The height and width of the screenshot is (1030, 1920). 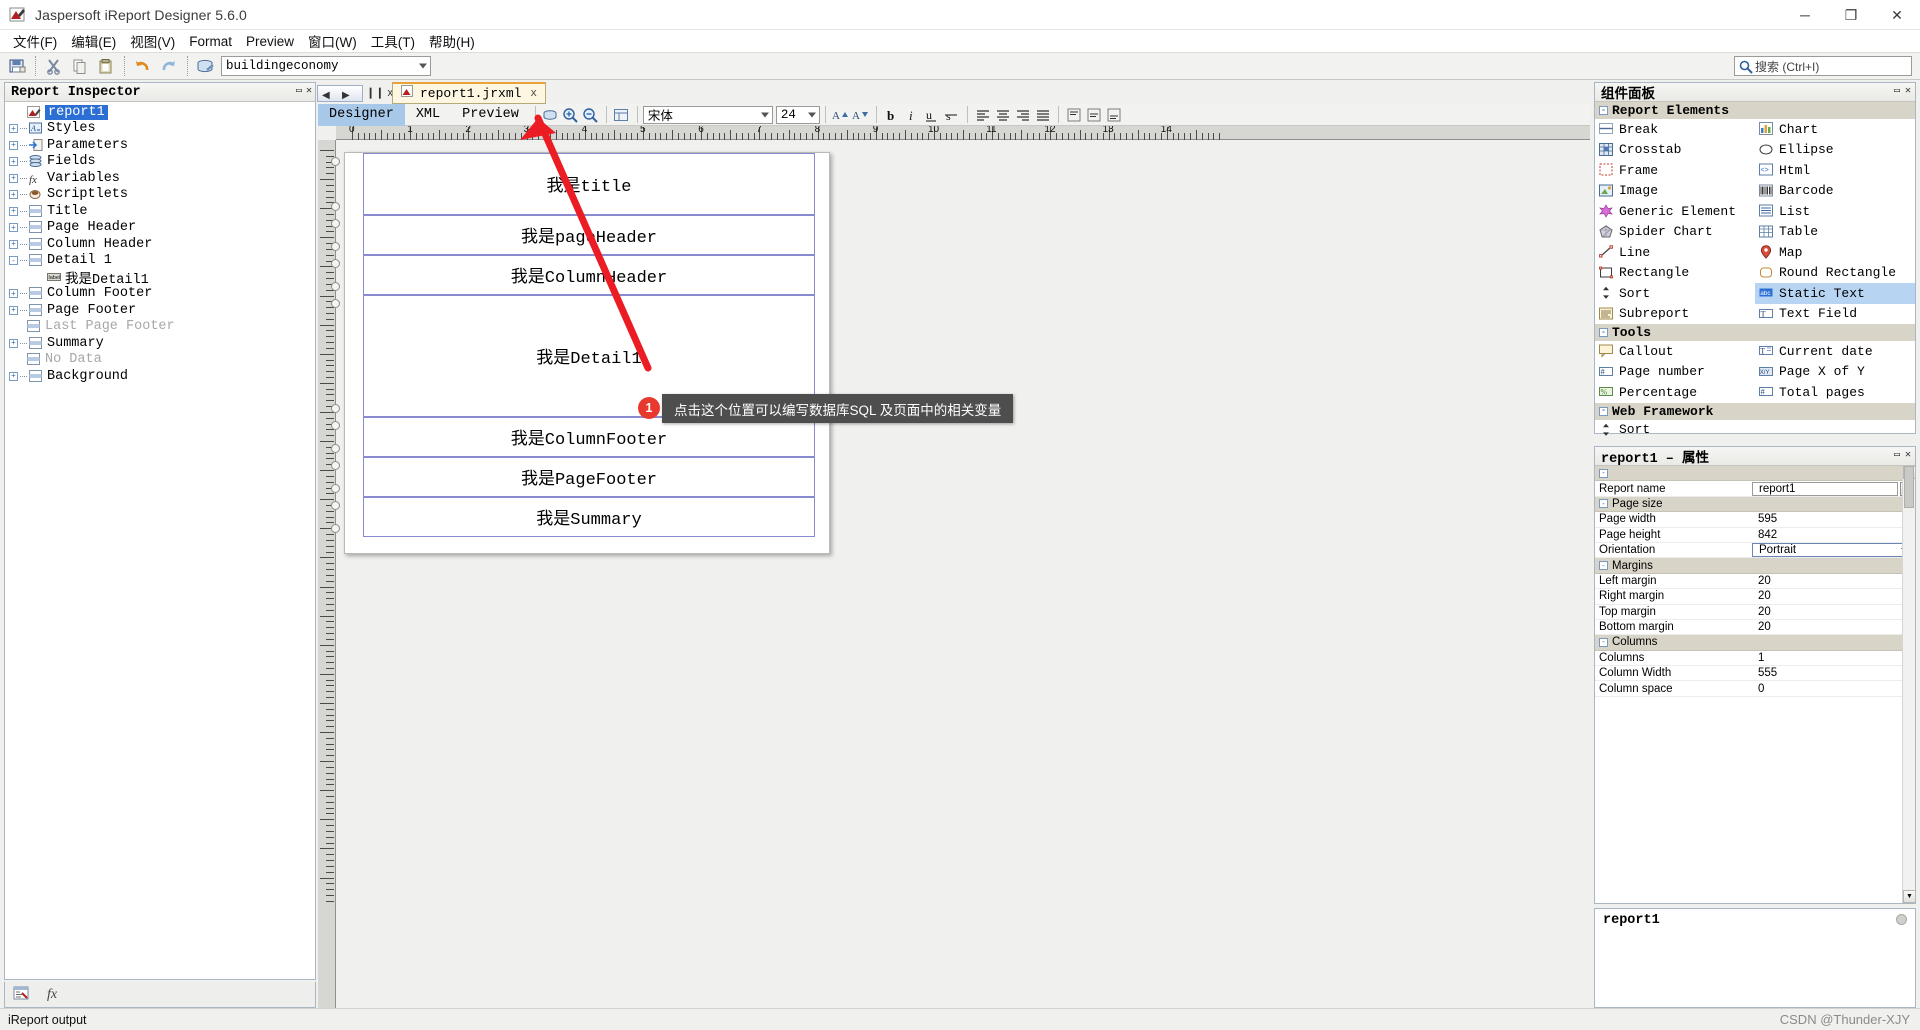 What do you see at coordinates (1675, 351) in the screenshot?
I see `palette-item-callout: Callout` at bounding box center [1675, 351].